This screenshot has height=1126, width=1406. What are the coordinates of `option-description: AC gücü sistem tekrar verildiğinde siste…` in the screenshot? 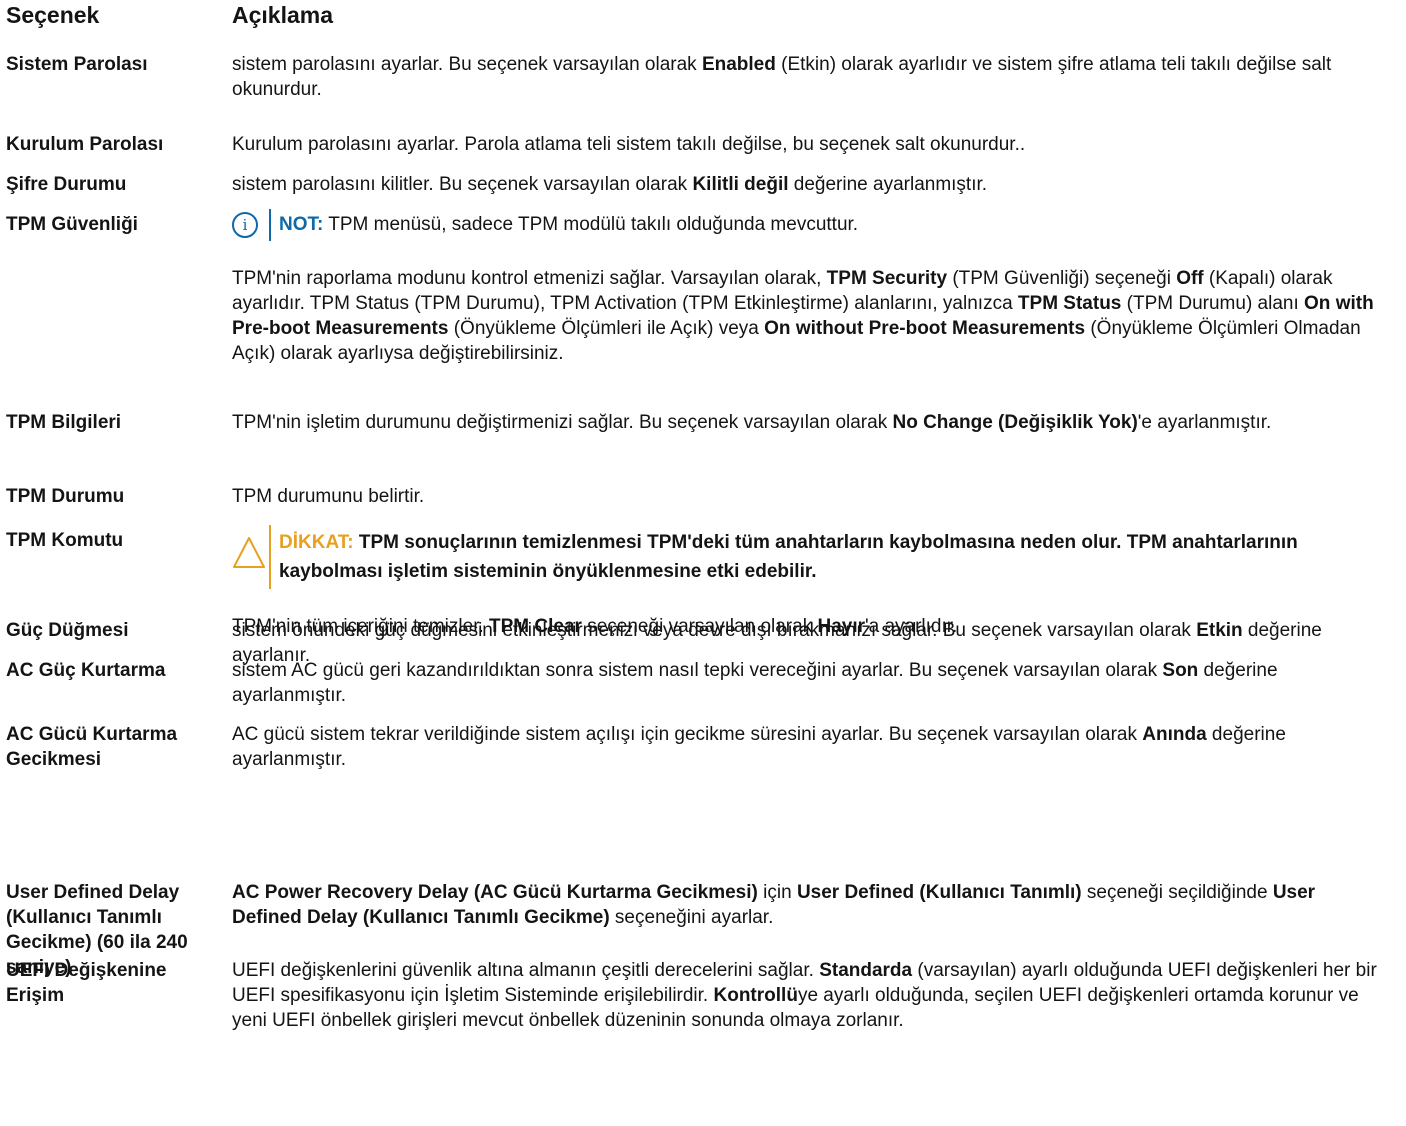 It's located at (759, 747).